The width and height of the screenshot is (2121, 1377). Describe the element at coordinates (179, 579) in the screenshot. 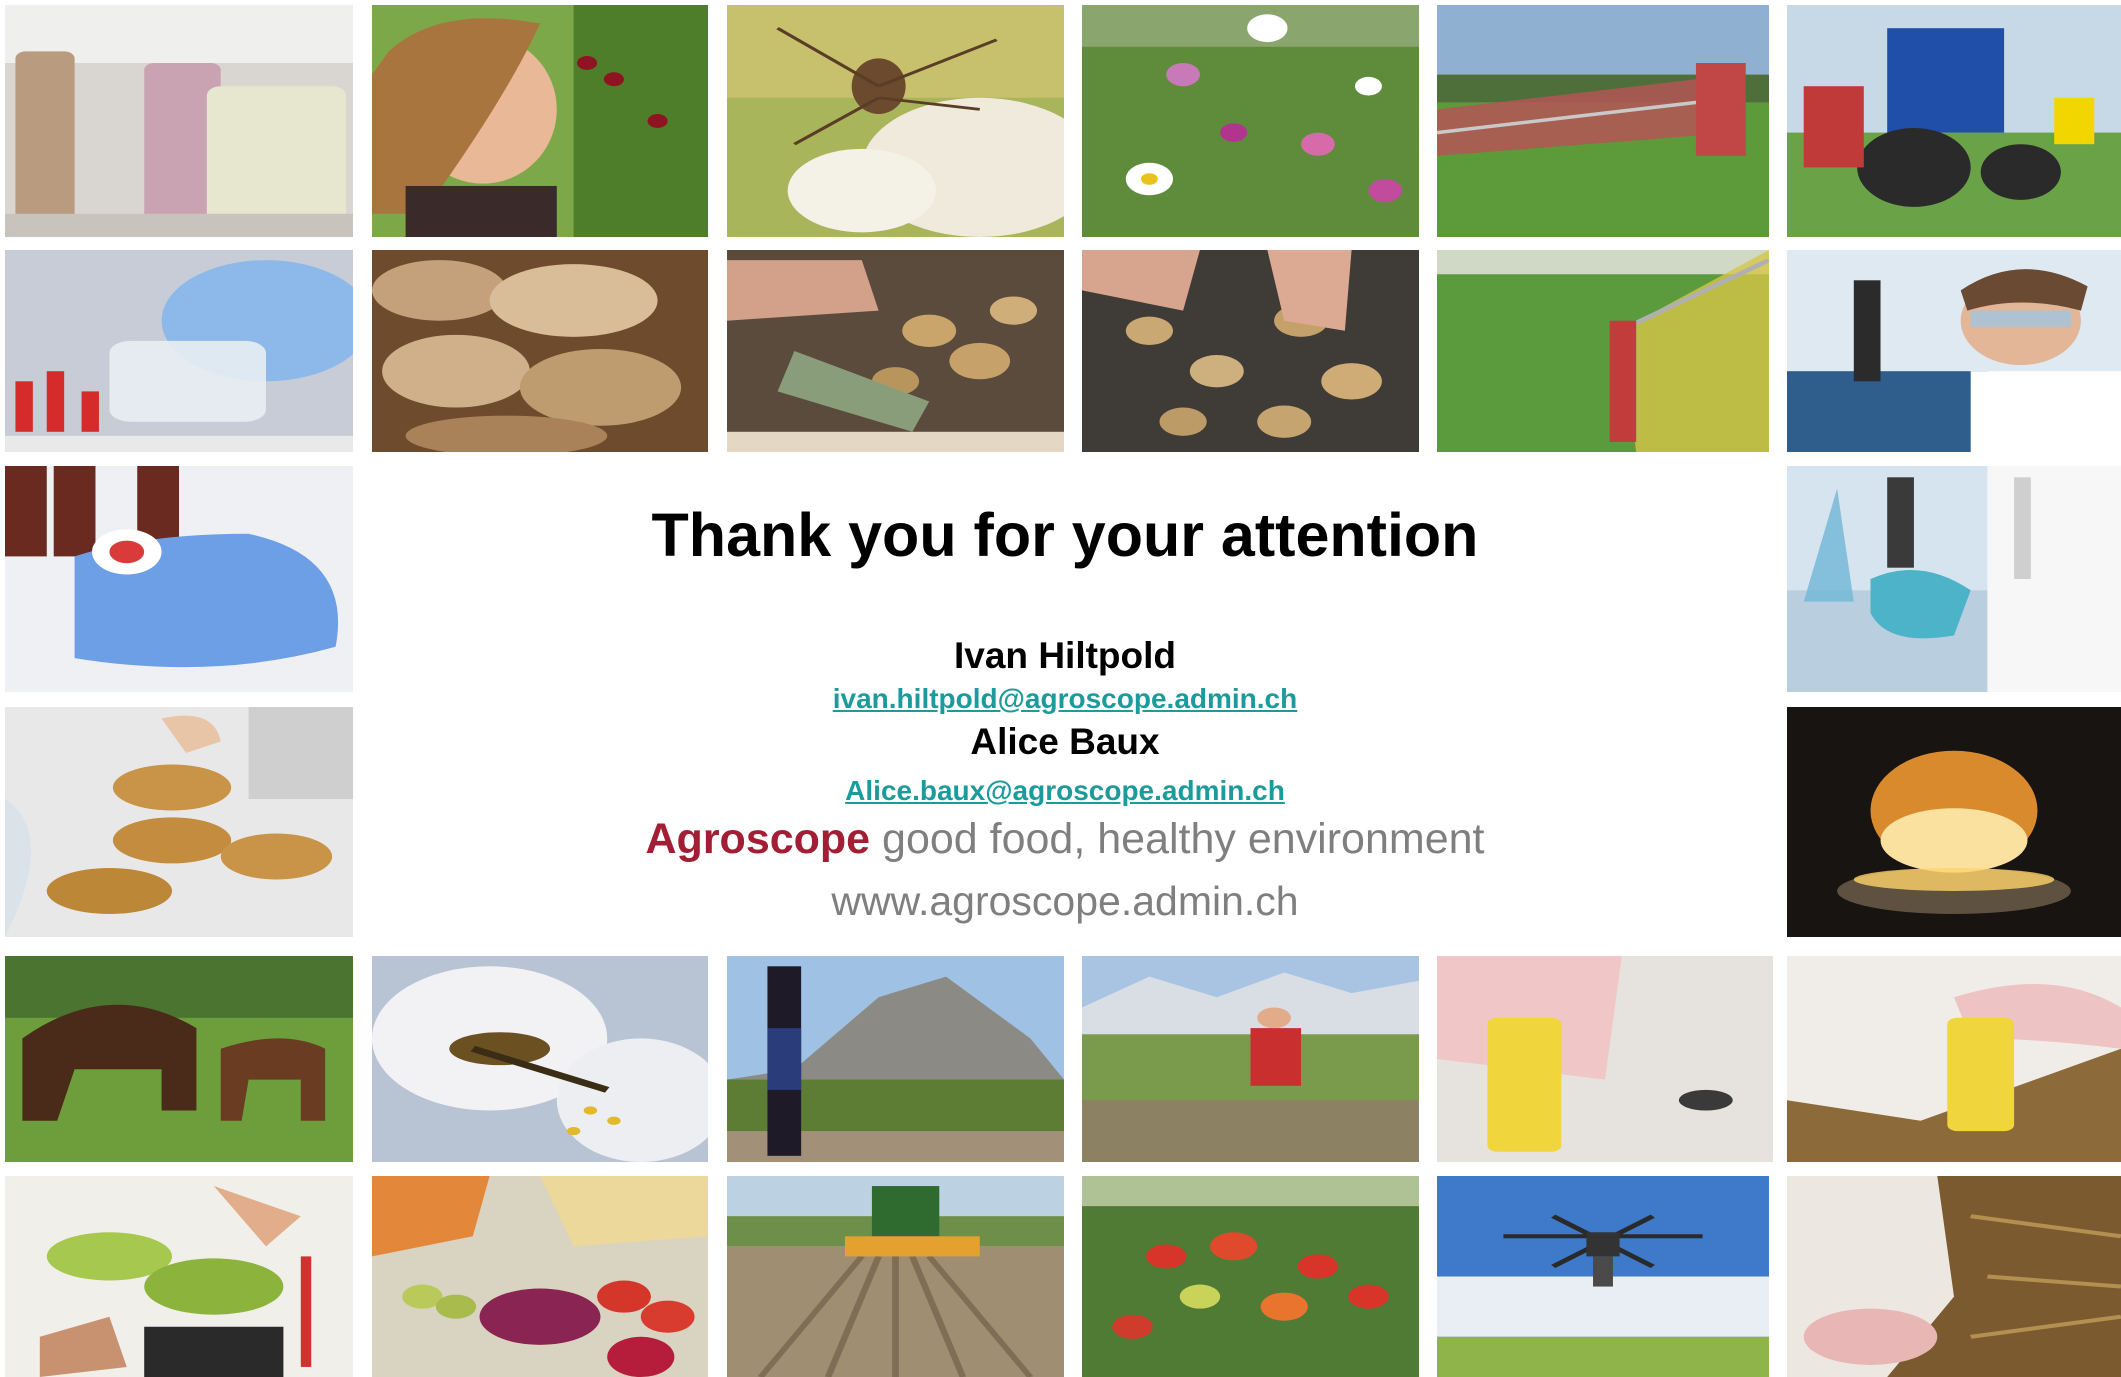

I see `photo-lab-bottle-gloved-hand` at that location.